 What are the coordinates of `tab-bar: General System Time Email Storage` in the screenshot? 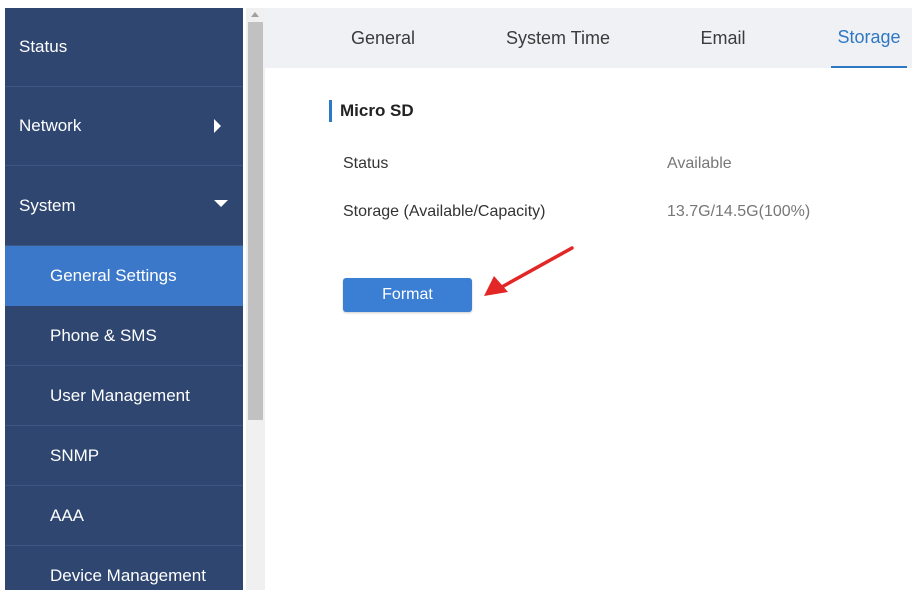 It's located at (588, 38).